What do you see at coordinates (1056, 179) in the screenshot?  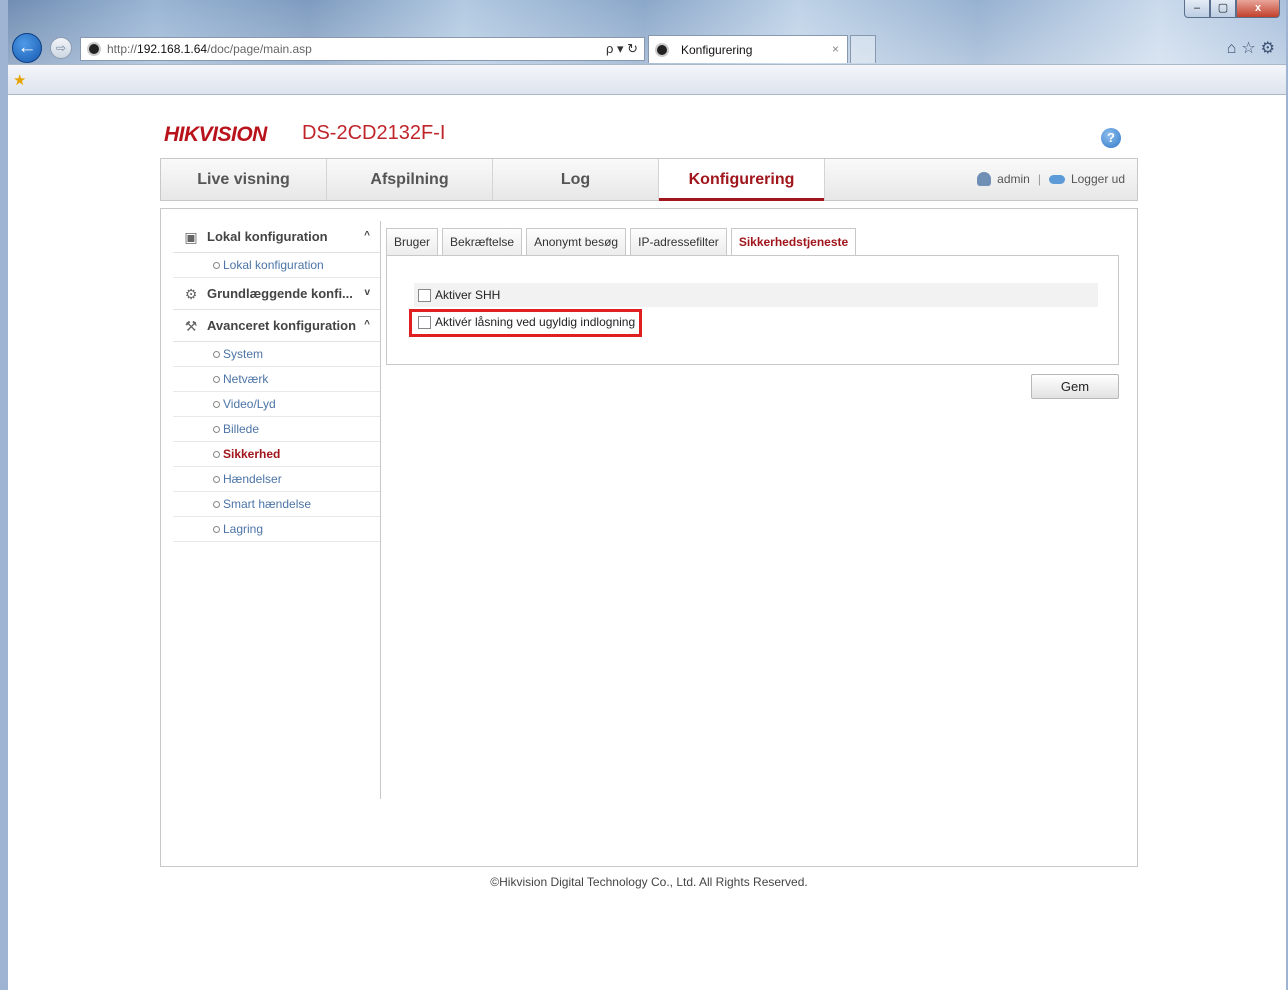 I see `logout-icon` at bounding box center [1056, 179].